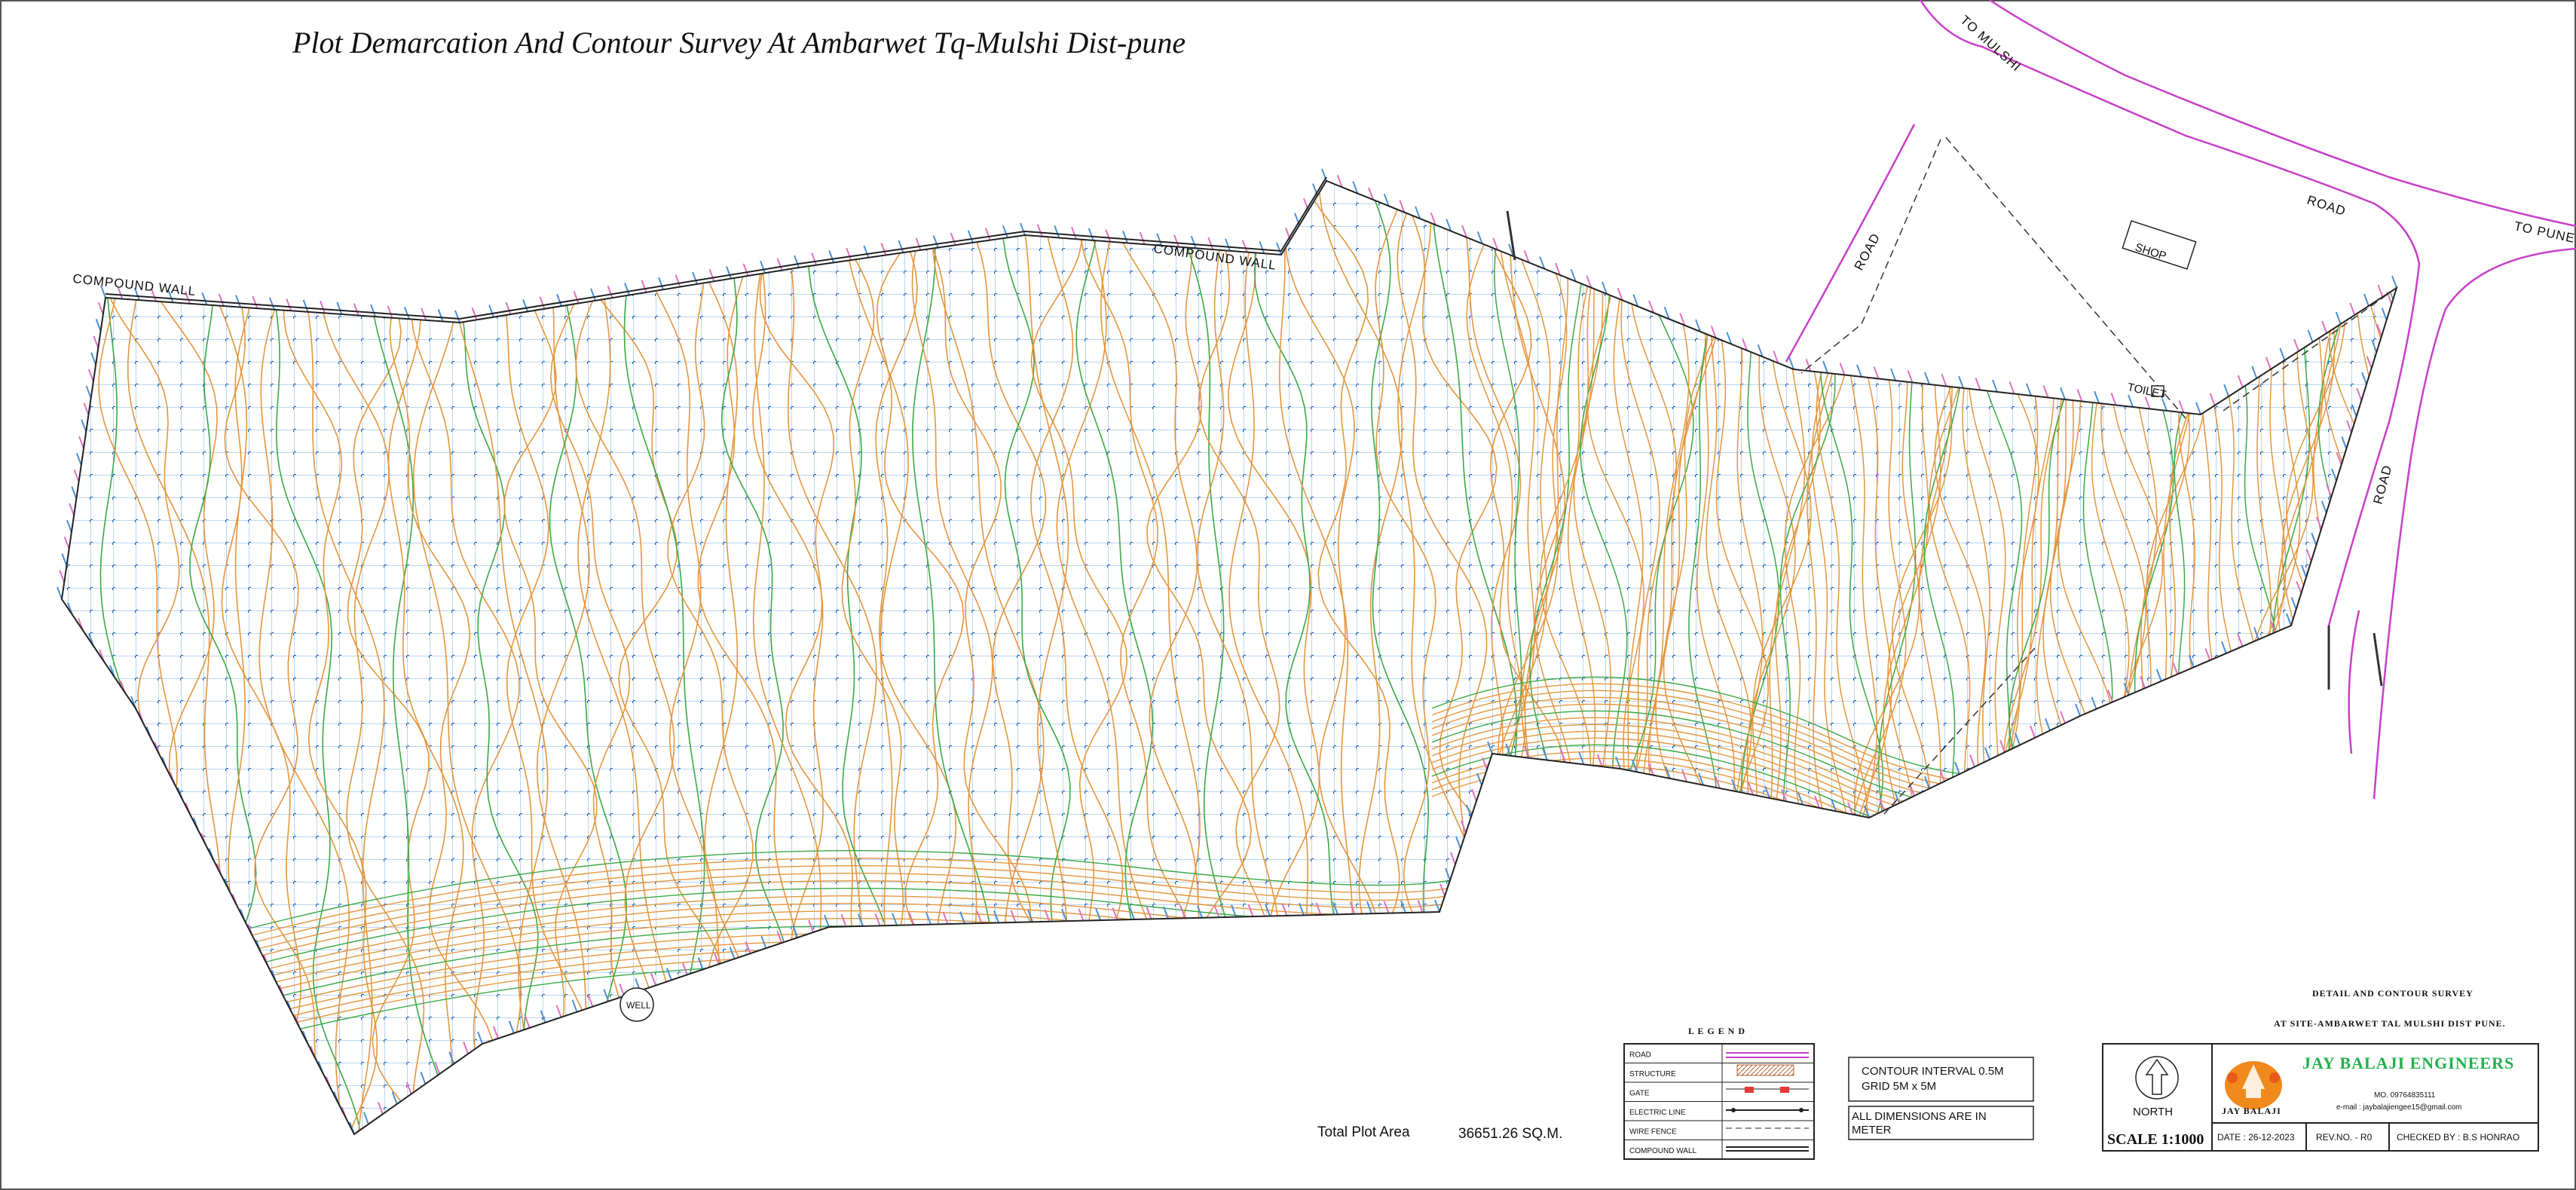 The height and width of the screenshot is (1190, 2576). What do you see at coordinates (1363, 1132) in the screenshot?
I see `total-area-label: Total Plot Area` at bounding box center [1363, 1132].